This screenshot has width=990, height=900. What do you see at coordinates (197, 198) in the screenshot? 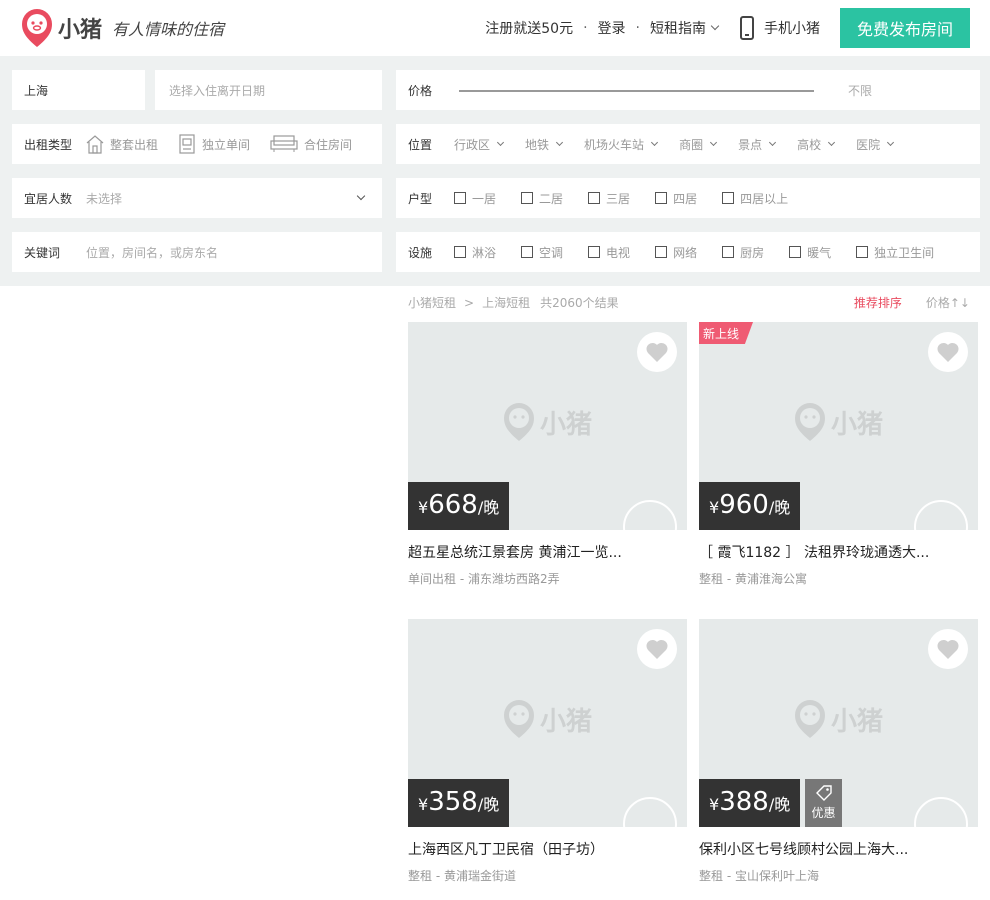
I see `guests-select: 宜居人数 未选择` at bounding box center [197, 198].